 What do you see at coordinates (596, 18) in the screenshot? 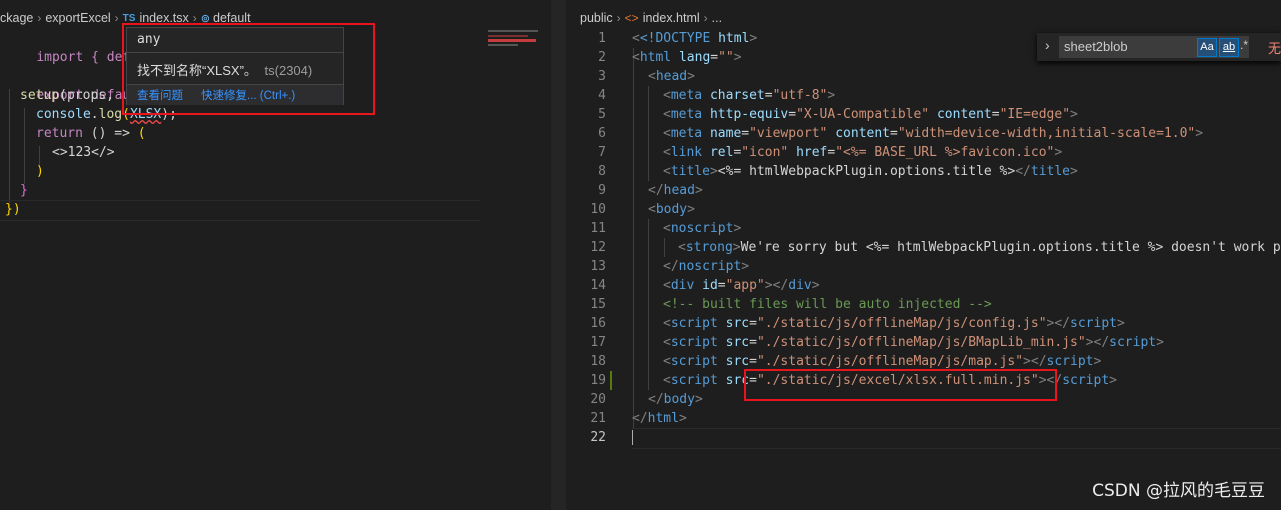
I see `breadcrumb-item: public` at bounding box center [596, 18].